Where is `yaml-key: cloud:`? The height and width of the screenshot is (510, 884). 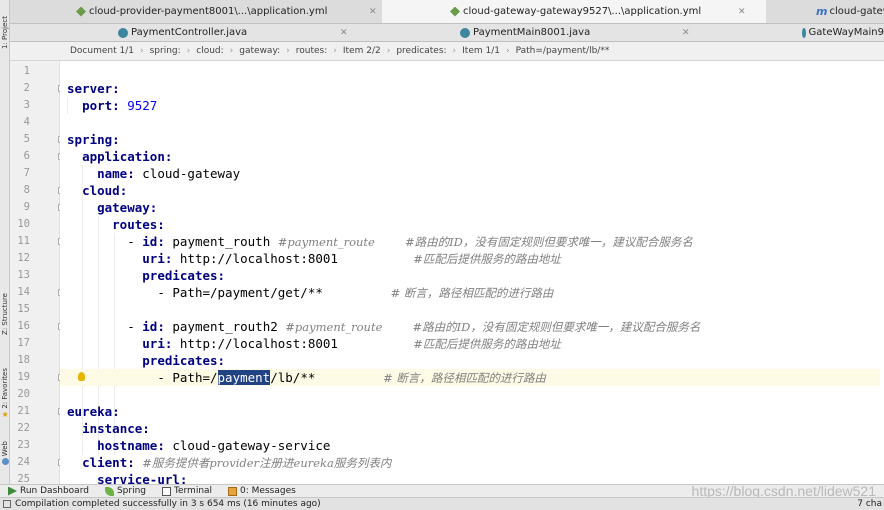 yaml-key: cloud: is located at coordinates (105, 190).